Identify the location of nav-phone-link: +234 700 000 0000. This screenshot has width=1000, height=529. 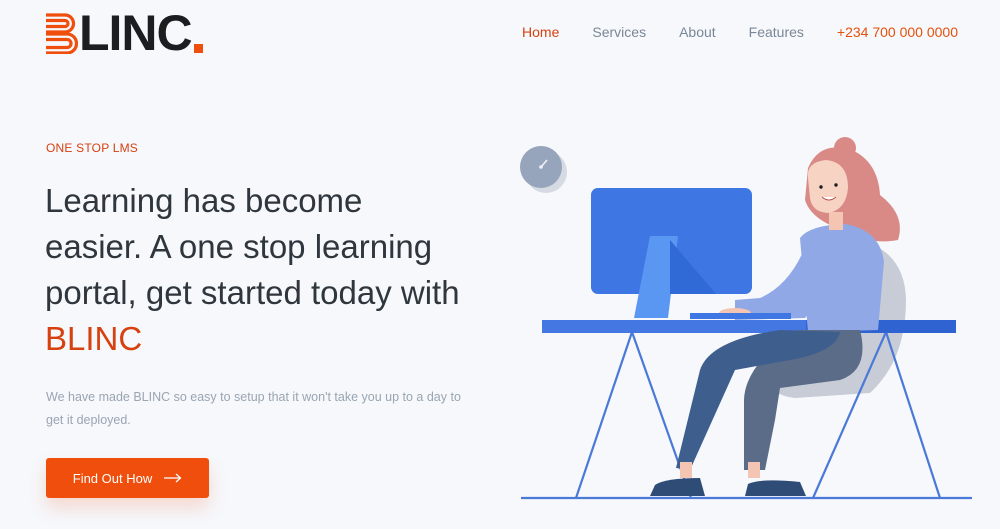
(897, 32).